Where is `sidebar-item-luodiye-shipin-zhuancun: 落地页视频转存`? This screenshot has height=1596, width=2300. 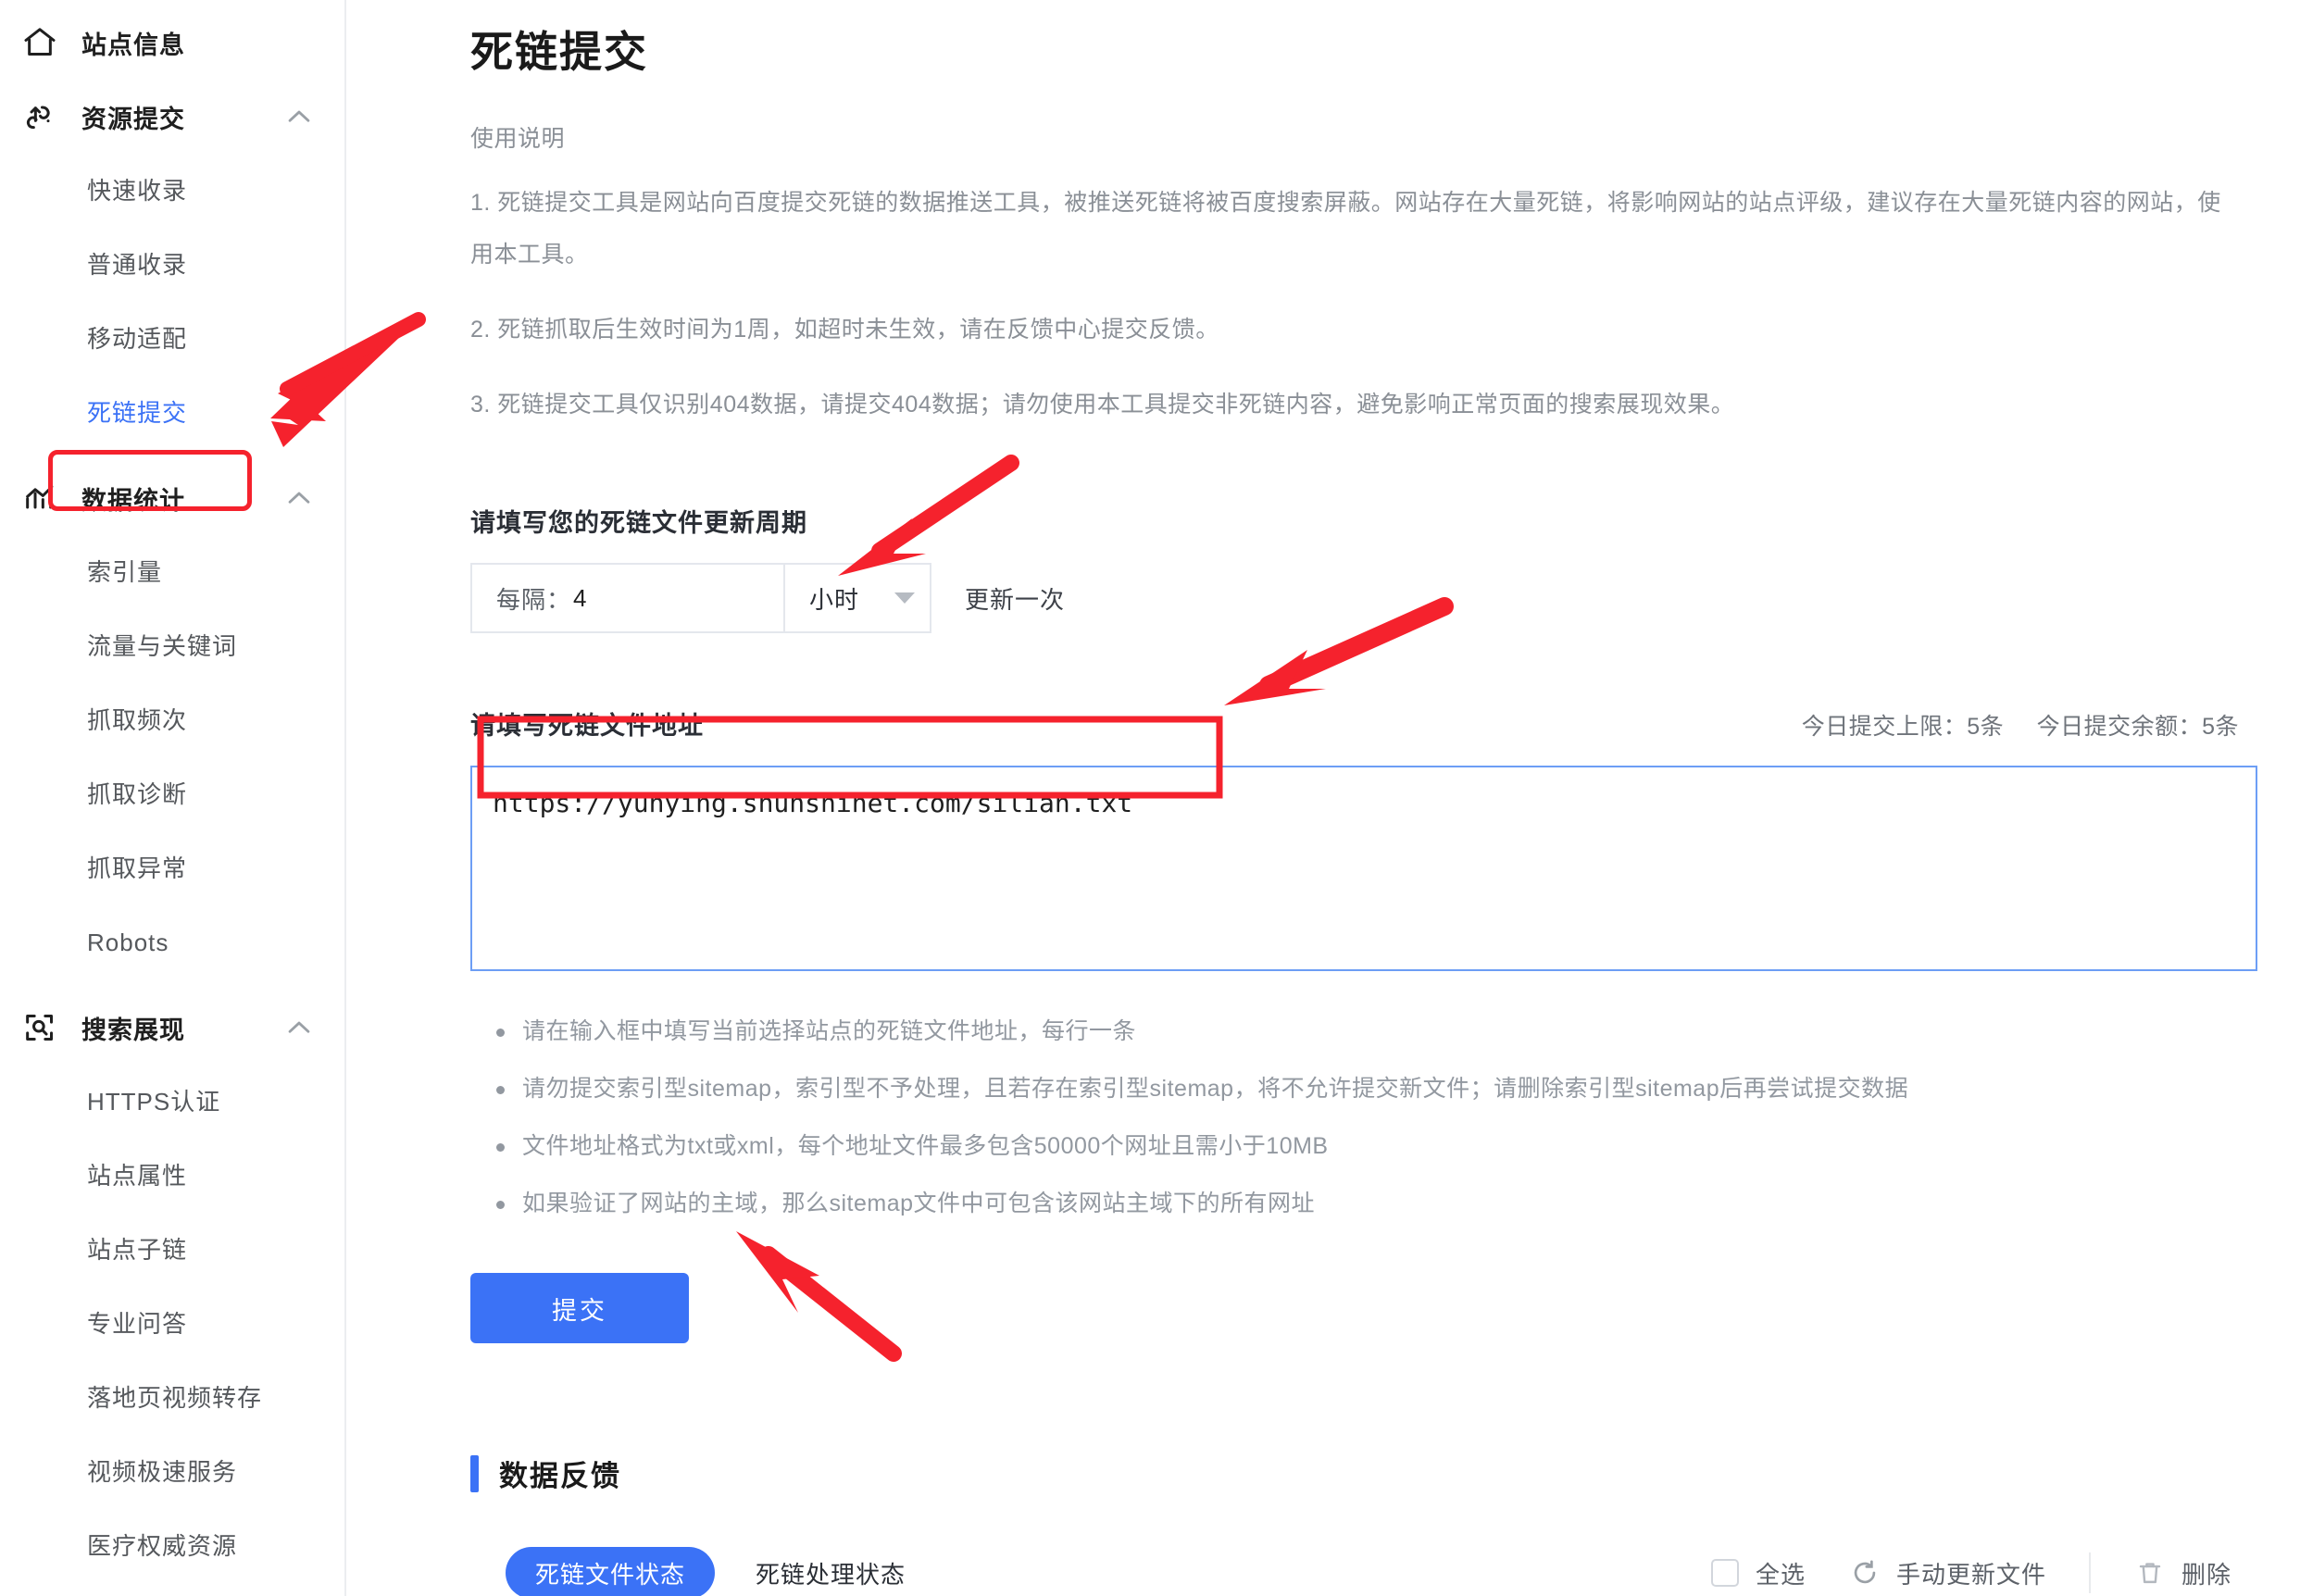 sidebar-item-luodiye-shipin-zhuancun: 落地页视频转存 is located at coordinates (172, 1398).